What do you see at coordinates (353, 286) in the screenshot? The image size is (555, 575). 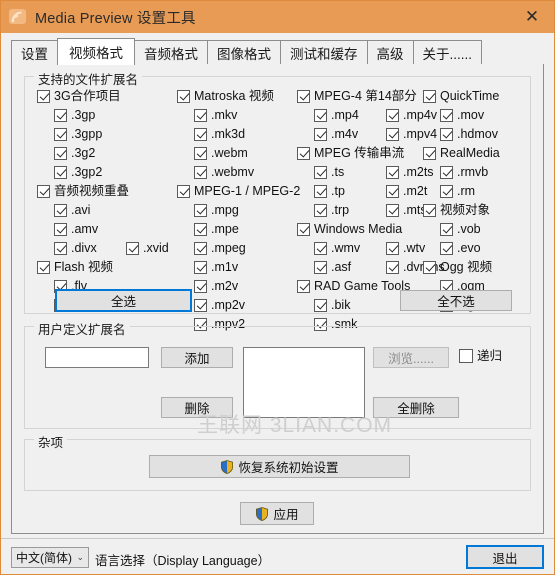 I see `extension-checkbox: RAD Game Tools` at bounding box center [353, 286].